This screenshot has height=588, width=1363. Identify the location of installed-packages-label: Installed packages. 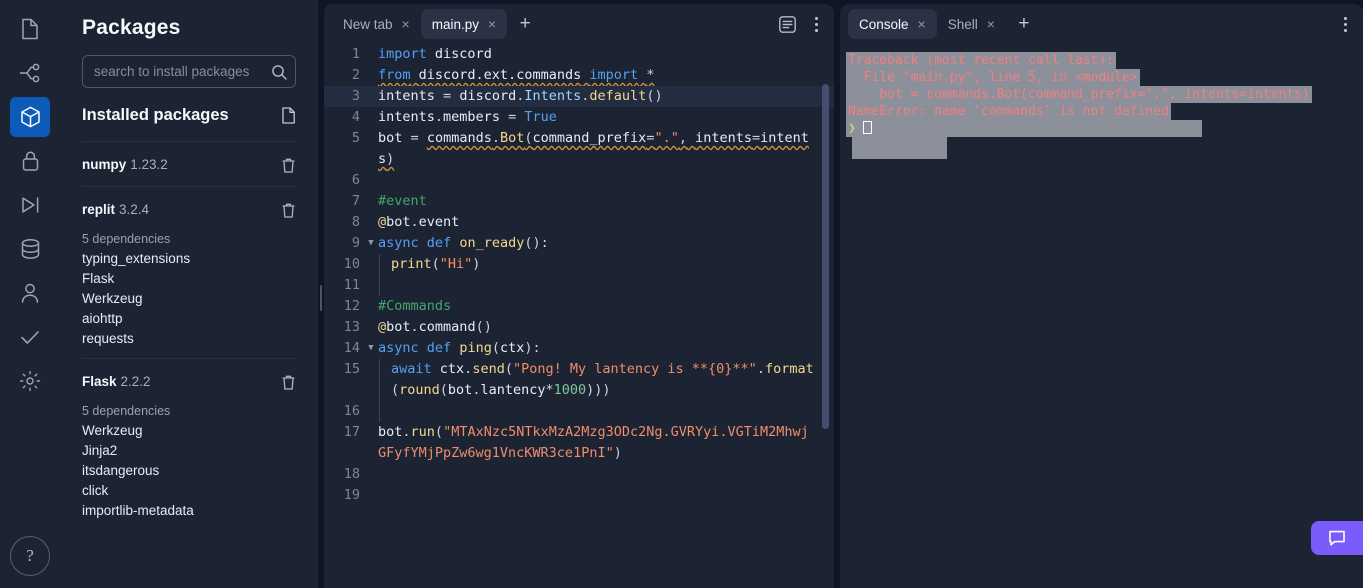
(155, 115).